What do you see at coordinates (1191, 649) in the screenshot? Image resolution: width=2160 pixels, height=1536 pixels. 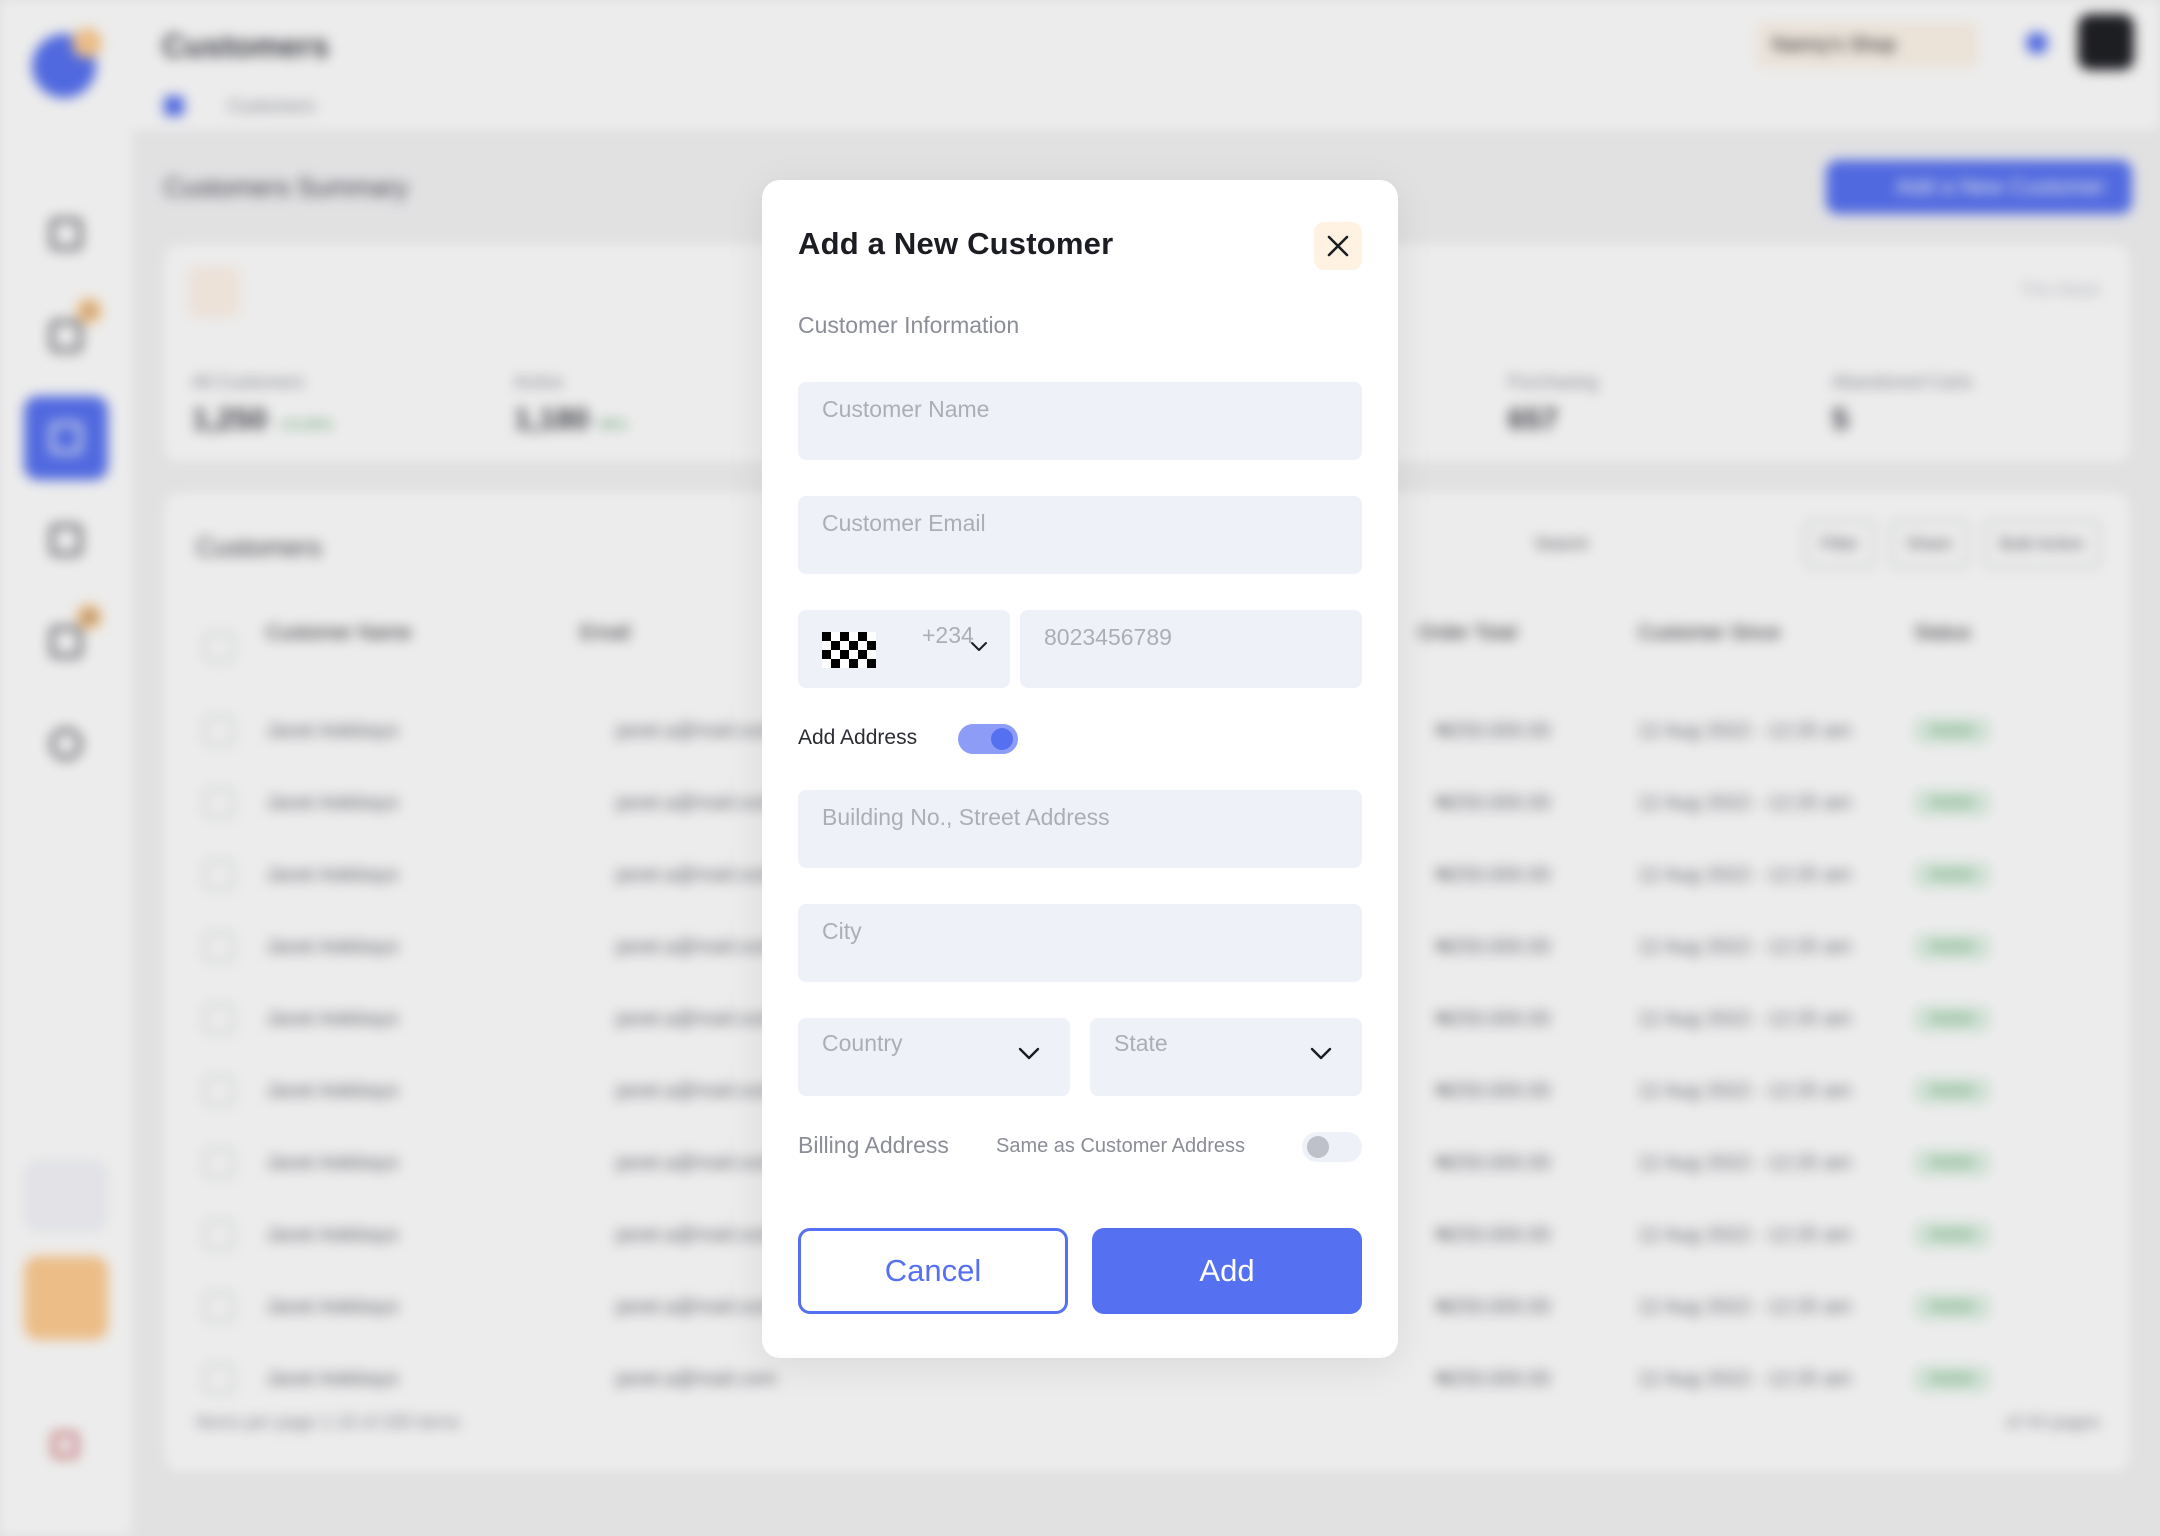 I see `phone-number-input` at bounding box center [1191, 649].